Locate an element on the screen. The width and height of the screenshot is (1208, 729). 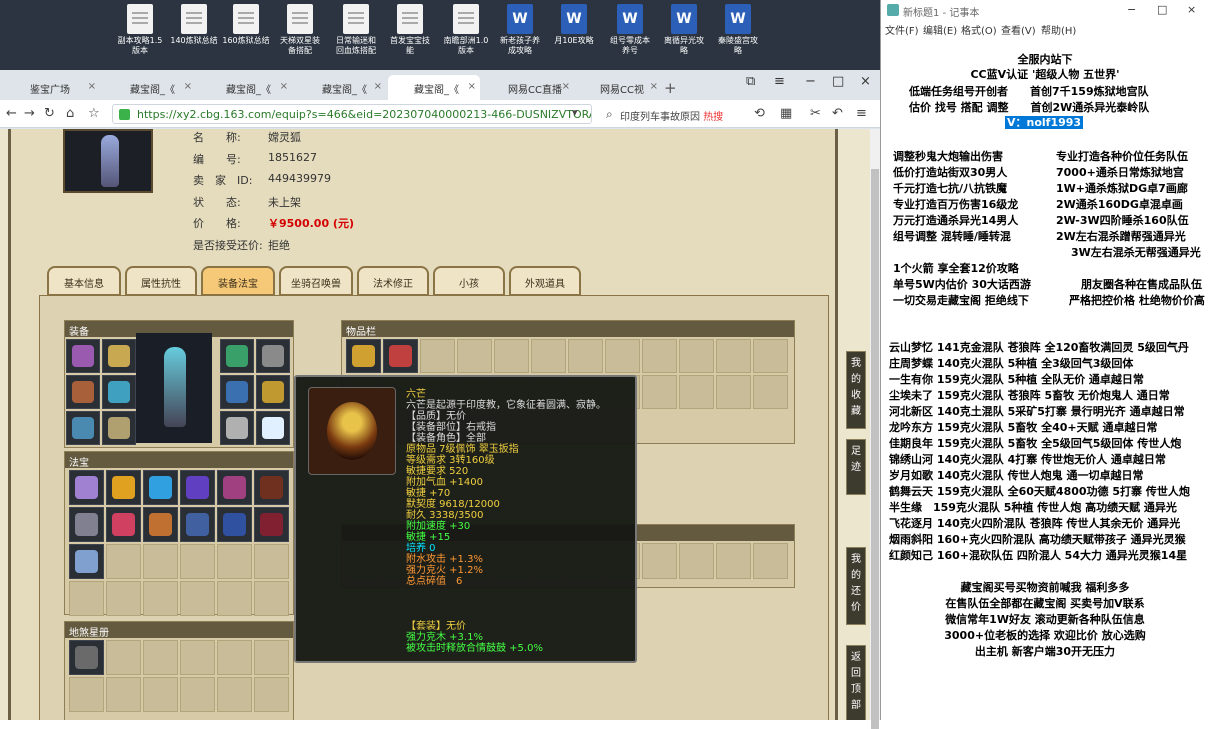
desktop-file-icon: 日常输迷和 回血炼搭配 is located at coordinates (356, 36).